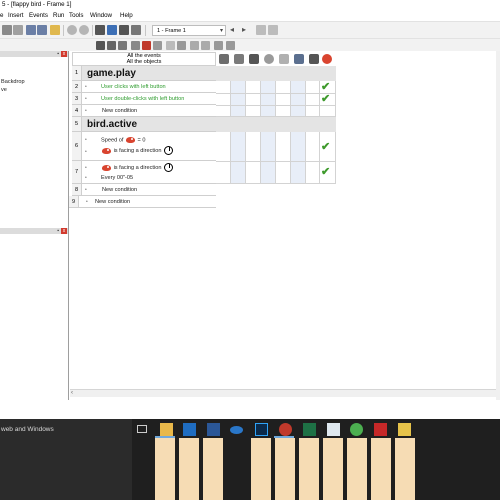 Image resolution: width=500 pixels, height=500 pixels. Describe the element at coordinates (213, 429) in the screenshot. I see `word-icon` at that location.